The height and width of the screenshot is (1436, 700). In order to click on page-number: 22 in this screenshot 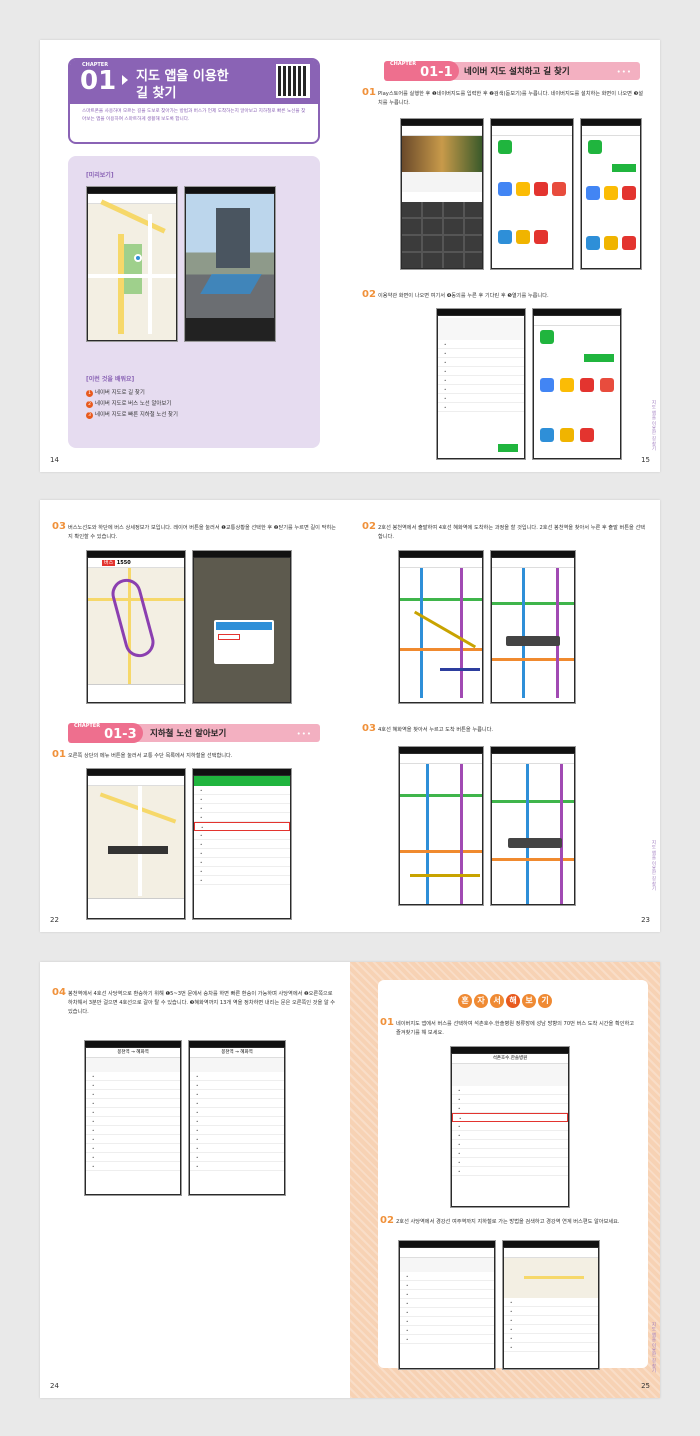, I will do `click(54, 920)`.